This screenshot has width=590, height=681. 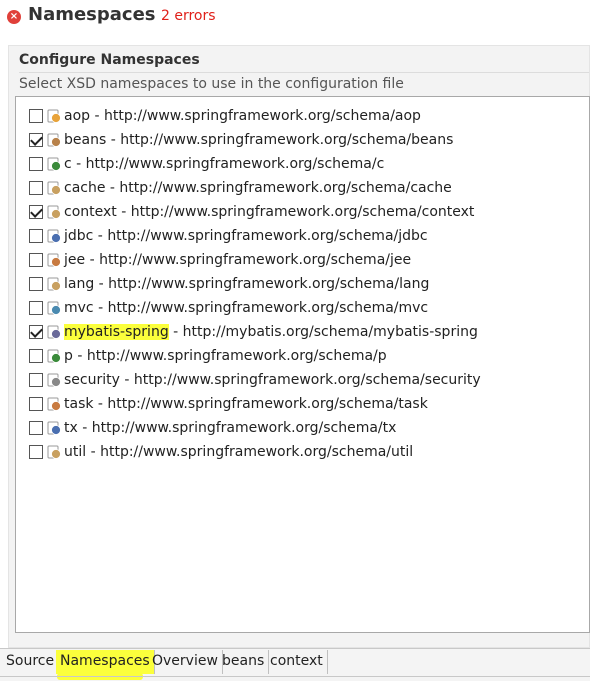 I want to click on section-title: Configure Namespaces, so click(x=109, y=60).